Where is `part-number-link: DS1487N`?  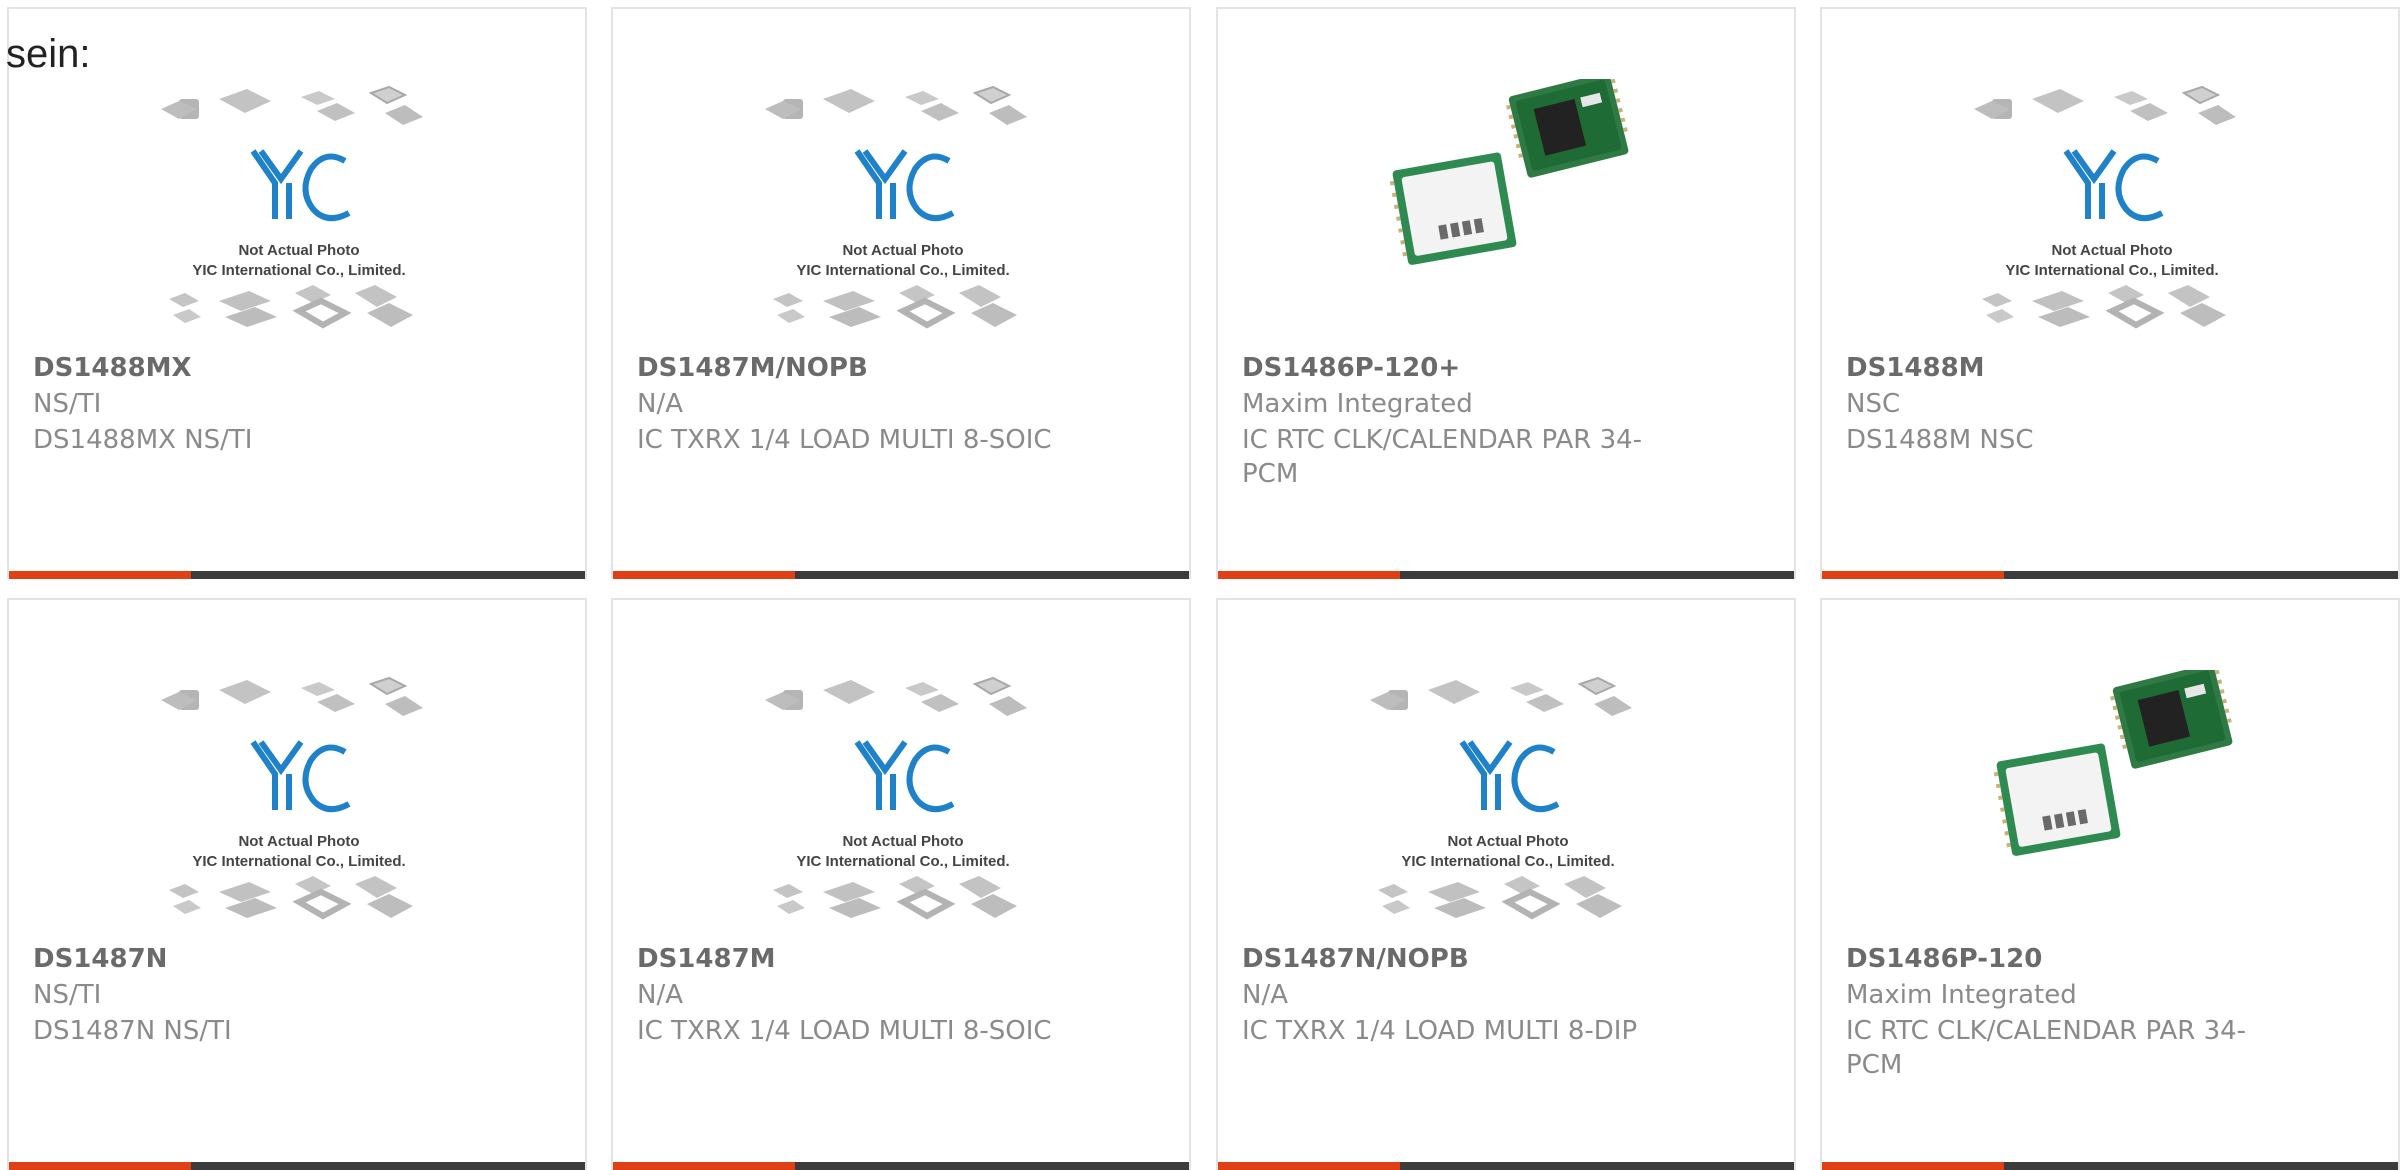
part-number-link: DS1487N is located at coordinates (100, 959).